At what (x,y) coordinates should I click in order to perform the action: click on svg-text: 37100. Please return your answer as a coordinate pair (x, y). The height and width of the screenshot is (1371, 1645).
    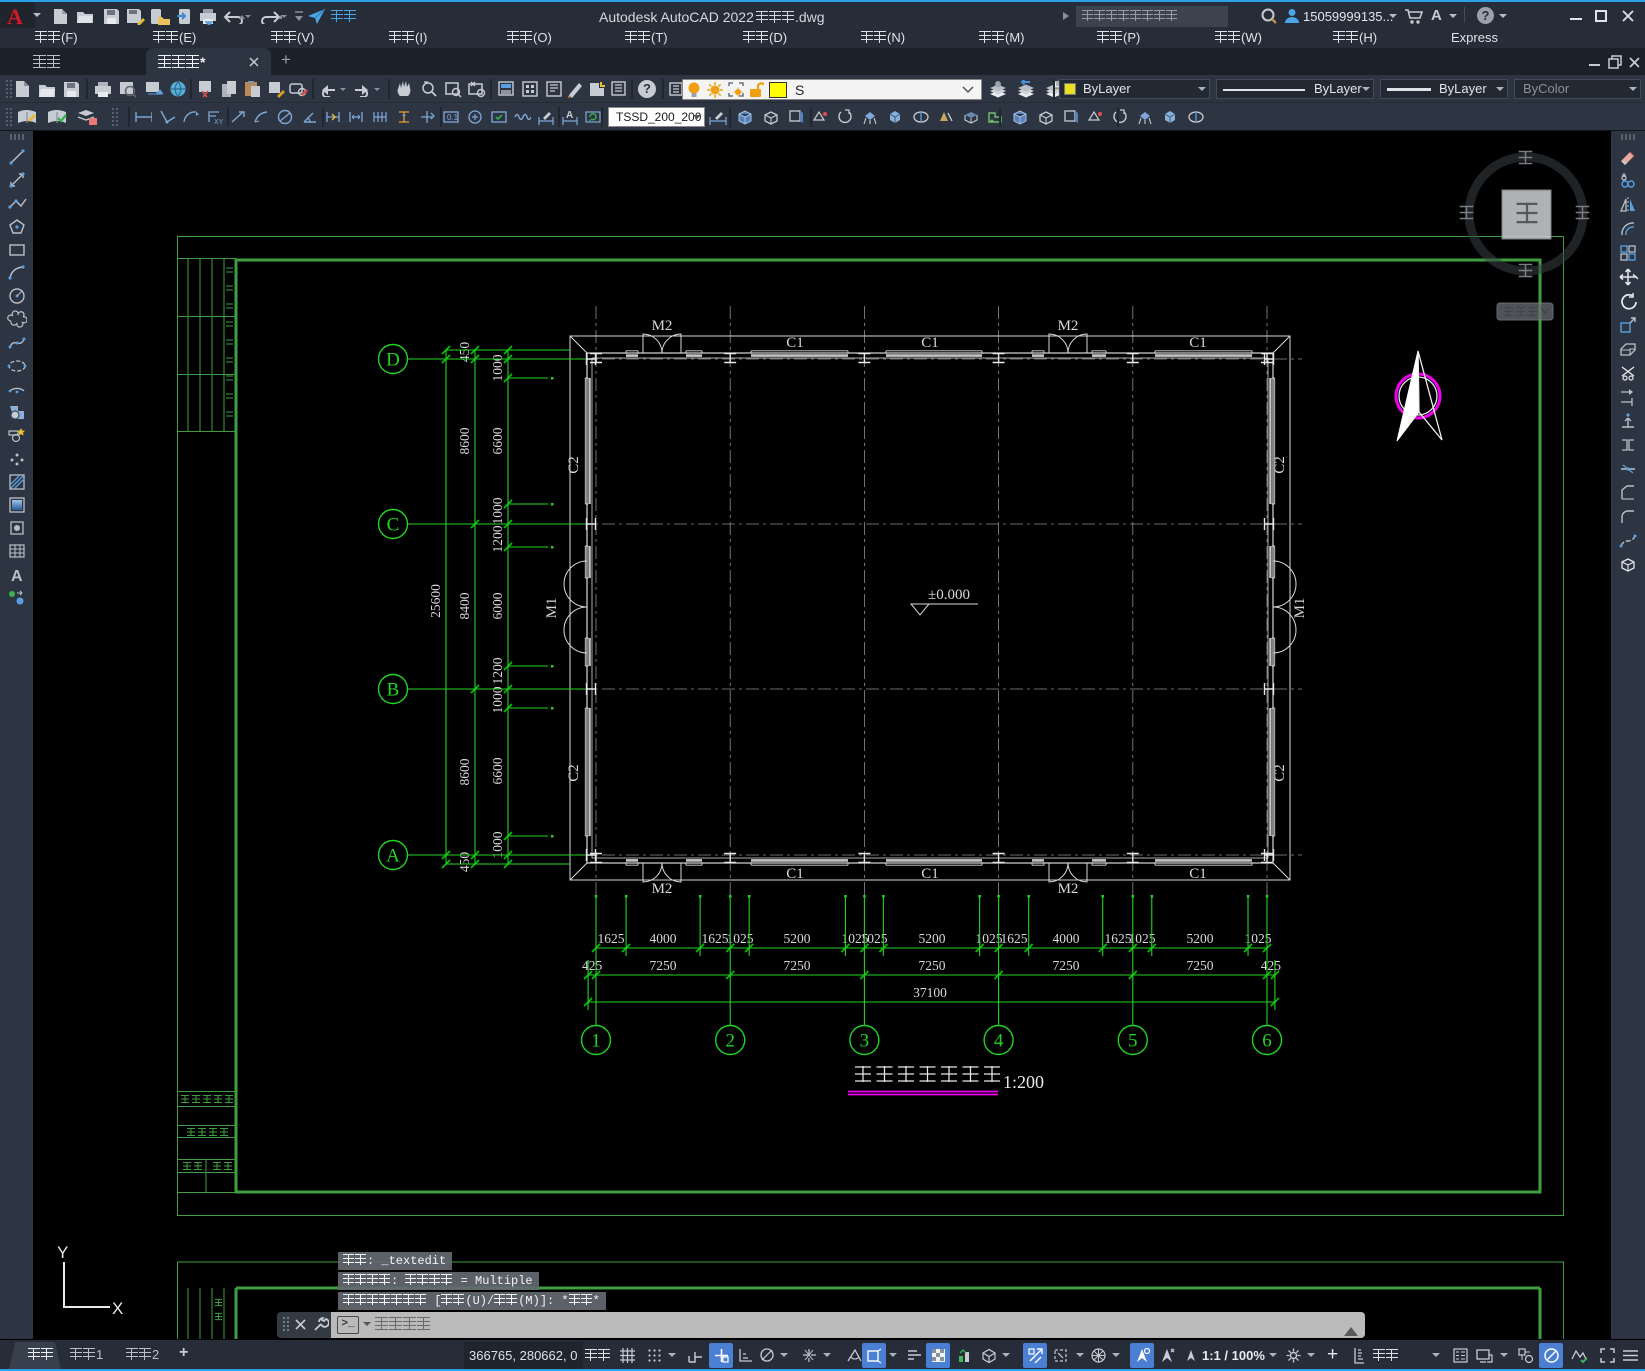
    Looking at the image, I should click on (930, 992).